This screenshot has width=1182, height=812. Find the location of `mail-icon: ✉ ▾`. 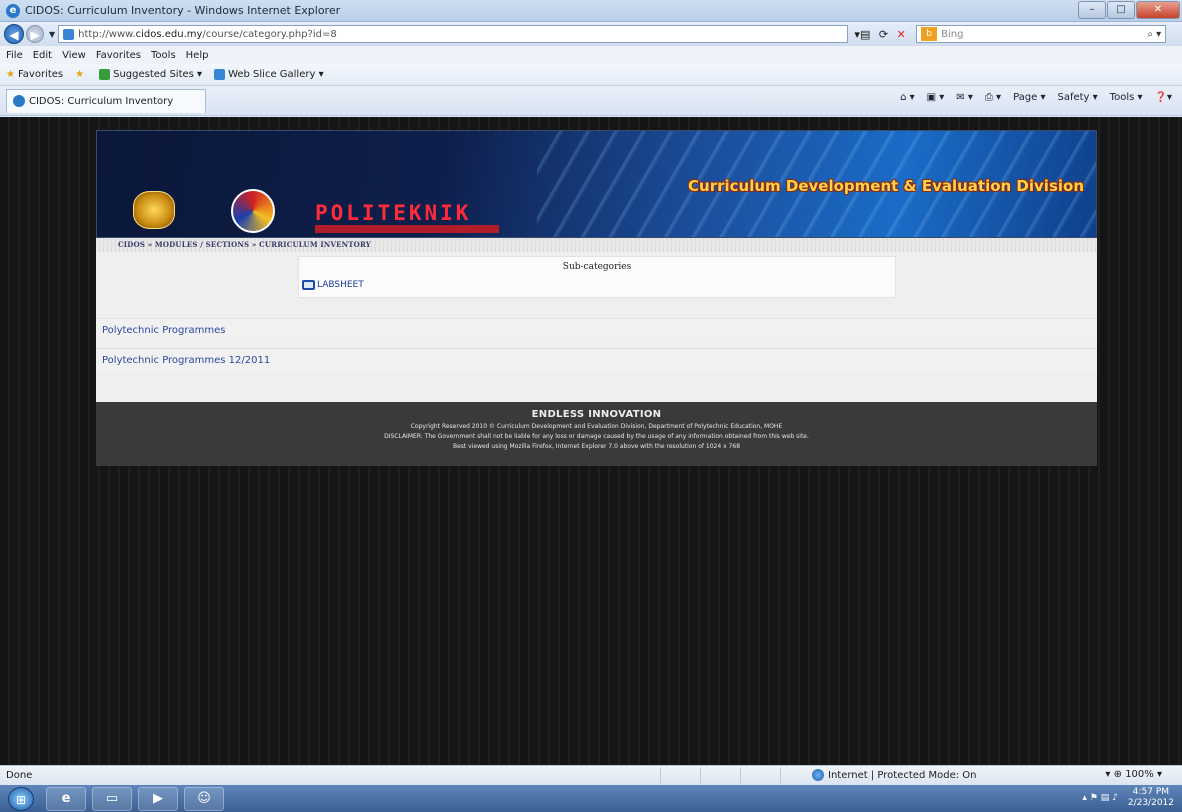

mail-icon: ✉ ▾ is located at coordinates (964, 97).